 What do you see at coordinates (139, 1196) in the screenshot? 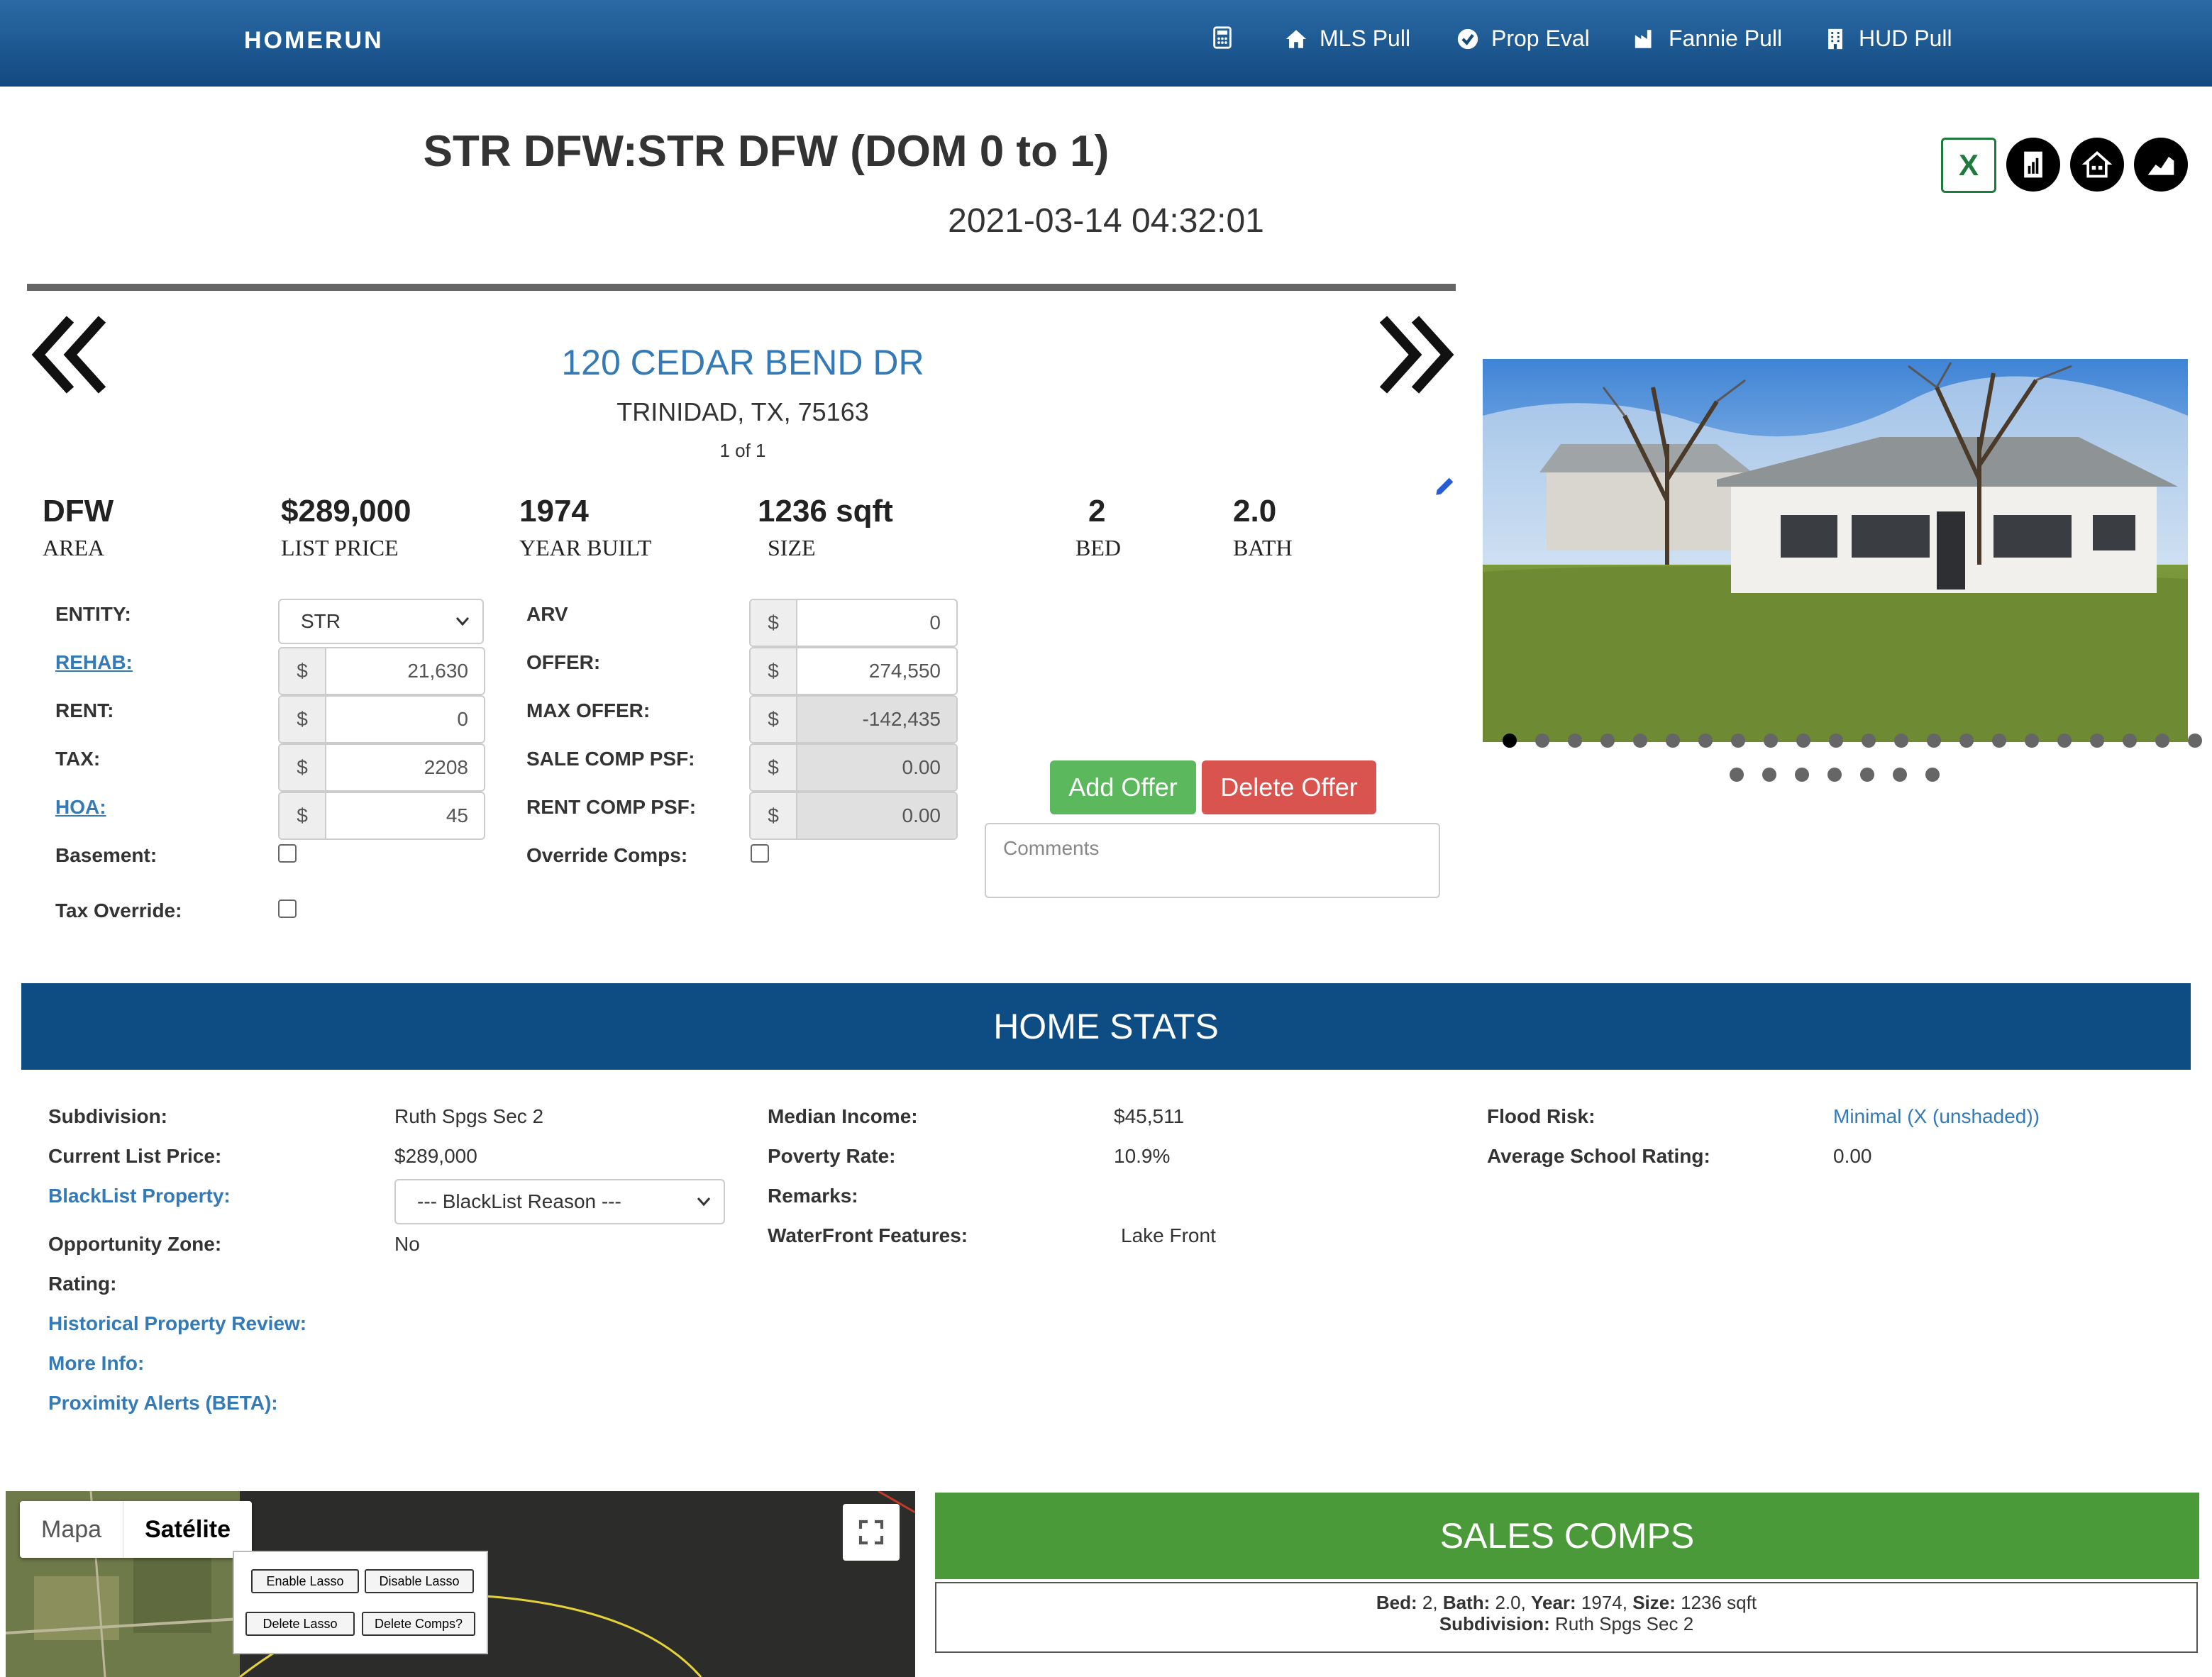
I see `blacklist-property-link: BlackList Property:` at bounding box center [139, 1196].